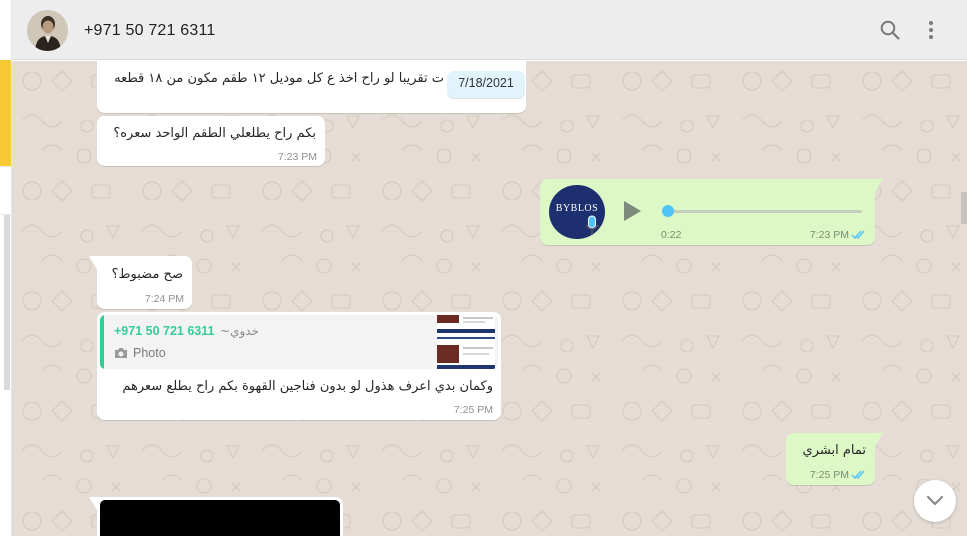 The height and width of the screenshot is (536, 967). Describe the element at coordinates (486, 84) in the screenshot. I see `date-chip: 7/18/2021` at that location.